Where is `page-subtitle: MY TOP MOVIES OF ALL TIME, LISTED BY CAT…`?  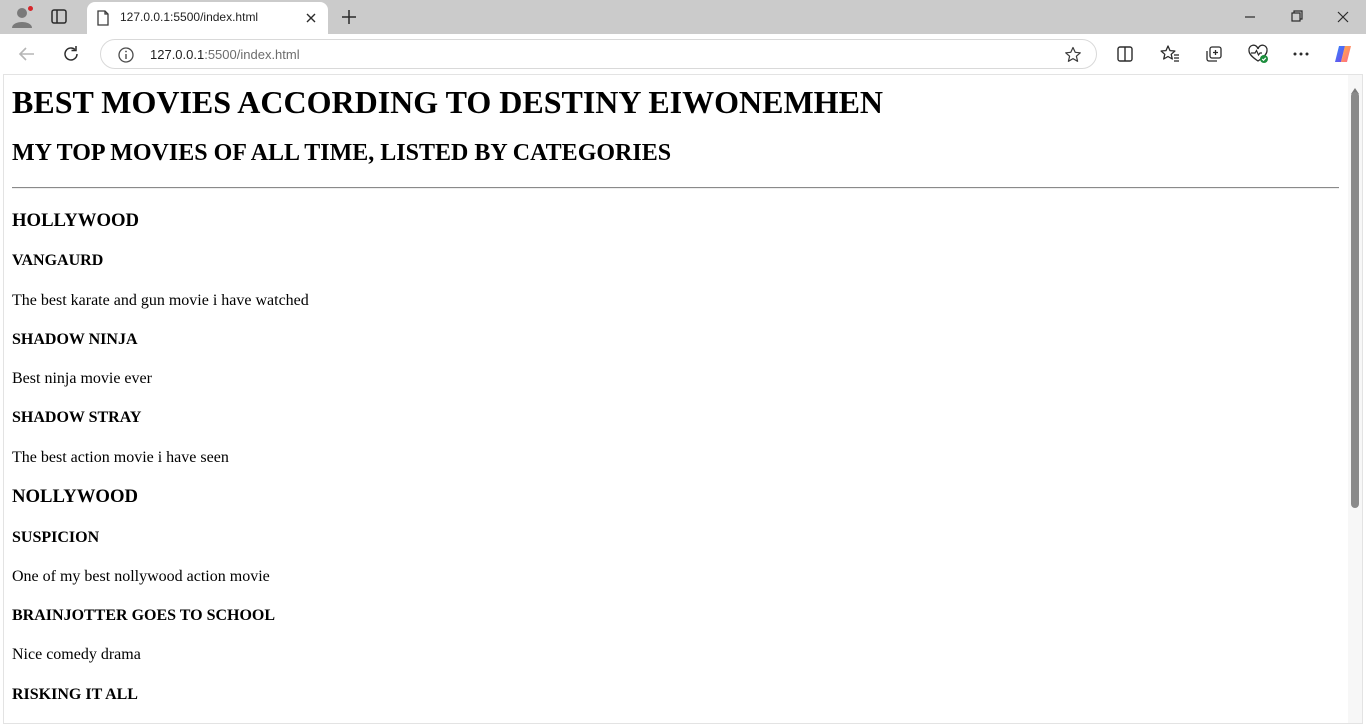
page-subtitle: MY TOP MOVIES OF ALL TIME, LISTED BY CAT… is located at coordinates (342, 153).